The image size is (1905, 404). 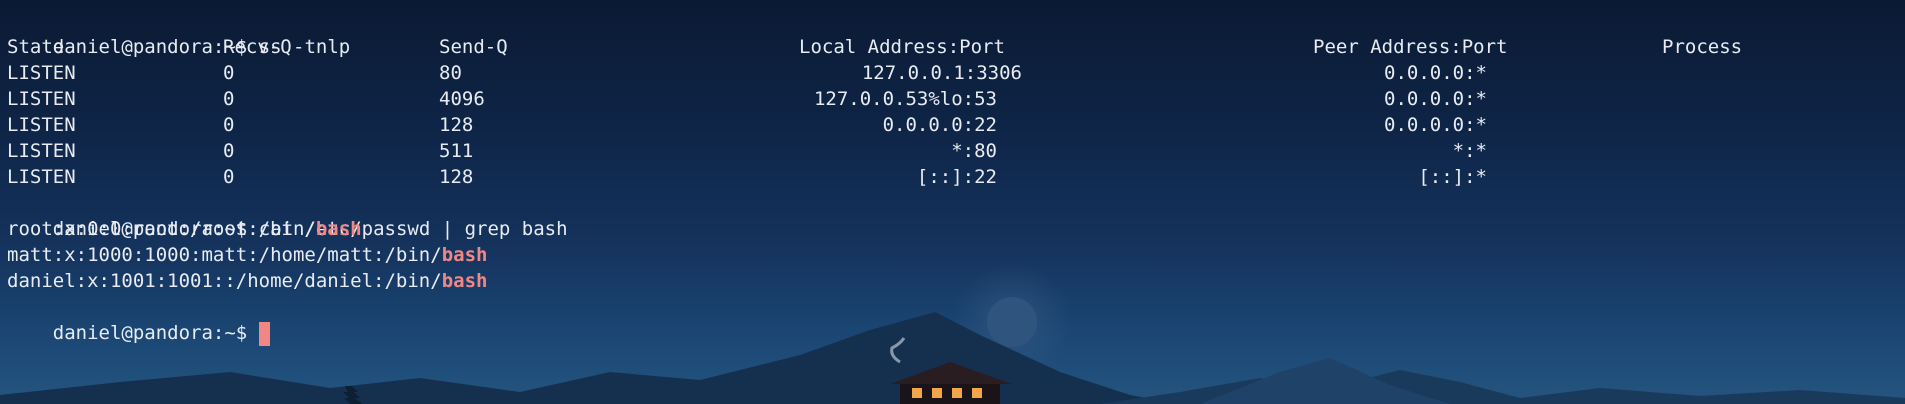 I want to click on shell-prompt: daniel@pandora:~$, so click(x=150, y=333).